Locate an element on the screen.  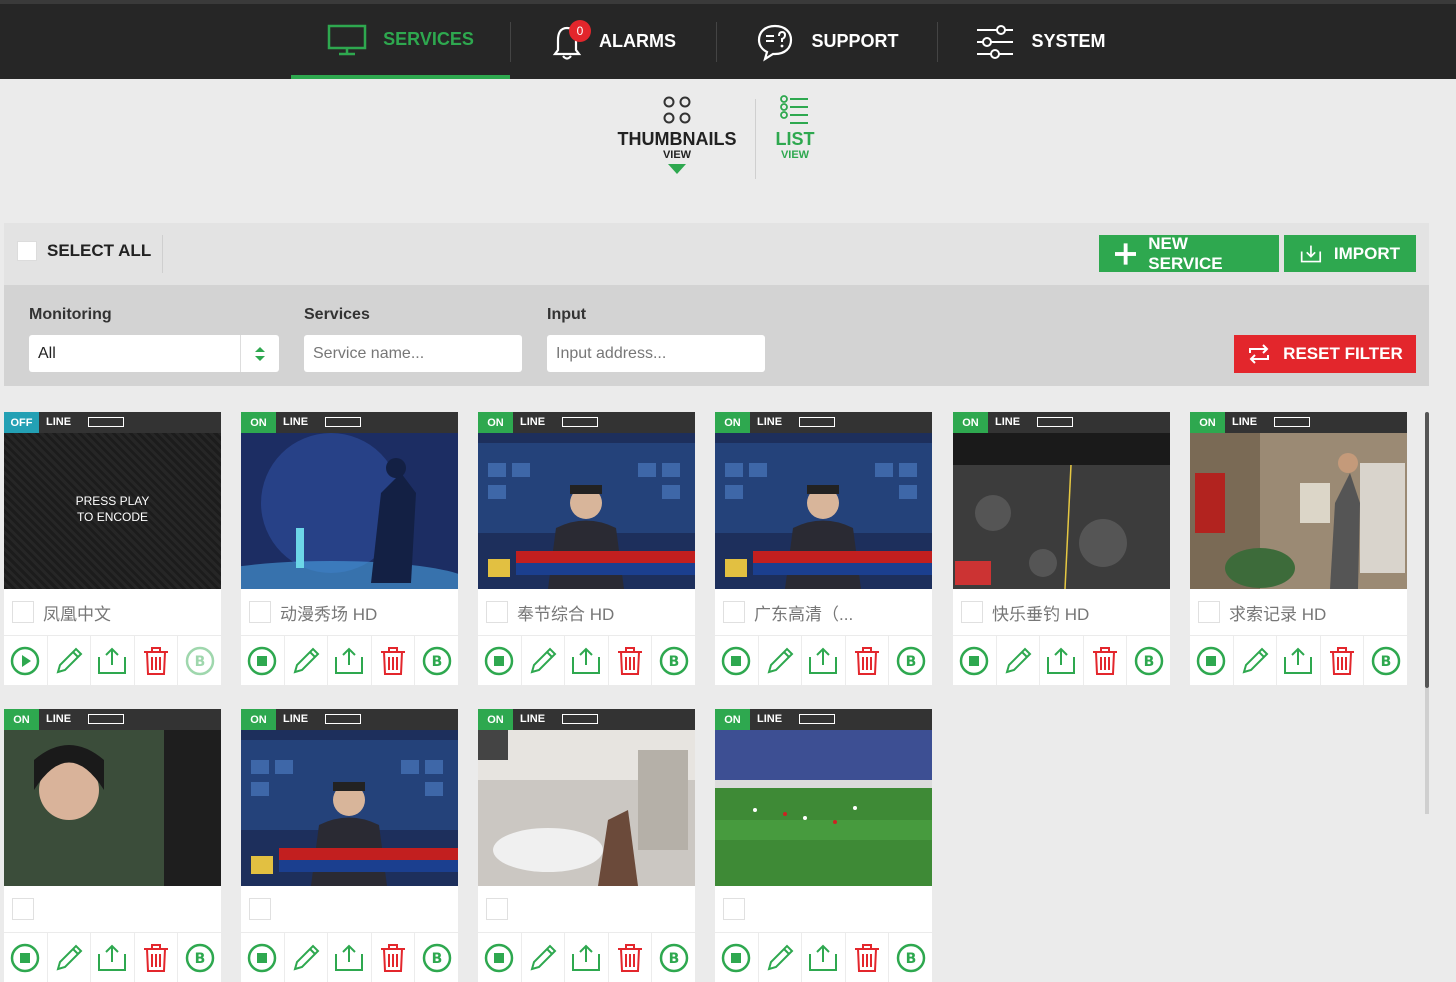
share-icon is located at coordinates (112, 660).